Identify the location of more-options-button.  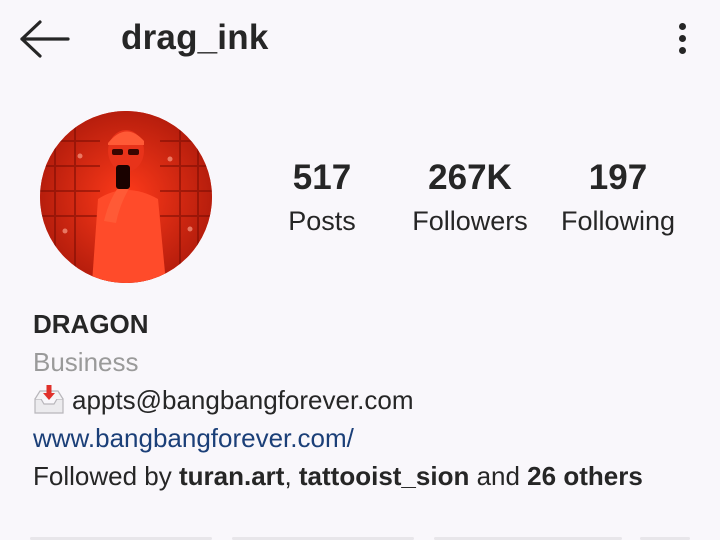
(682, 38).